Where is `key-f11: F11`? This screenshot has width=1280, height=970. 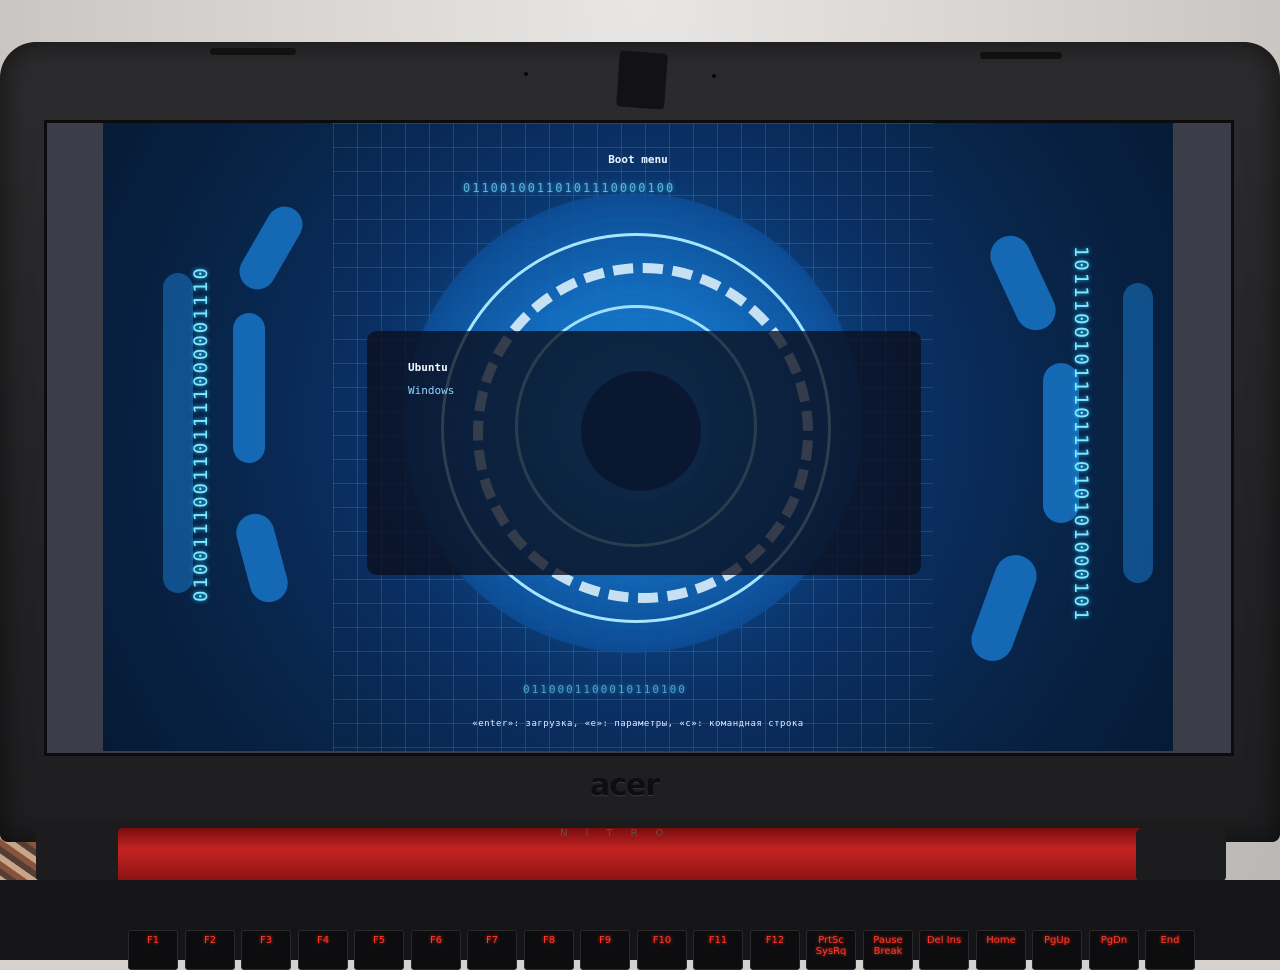 key-f11: F11 is located at coordinates (718, 950).